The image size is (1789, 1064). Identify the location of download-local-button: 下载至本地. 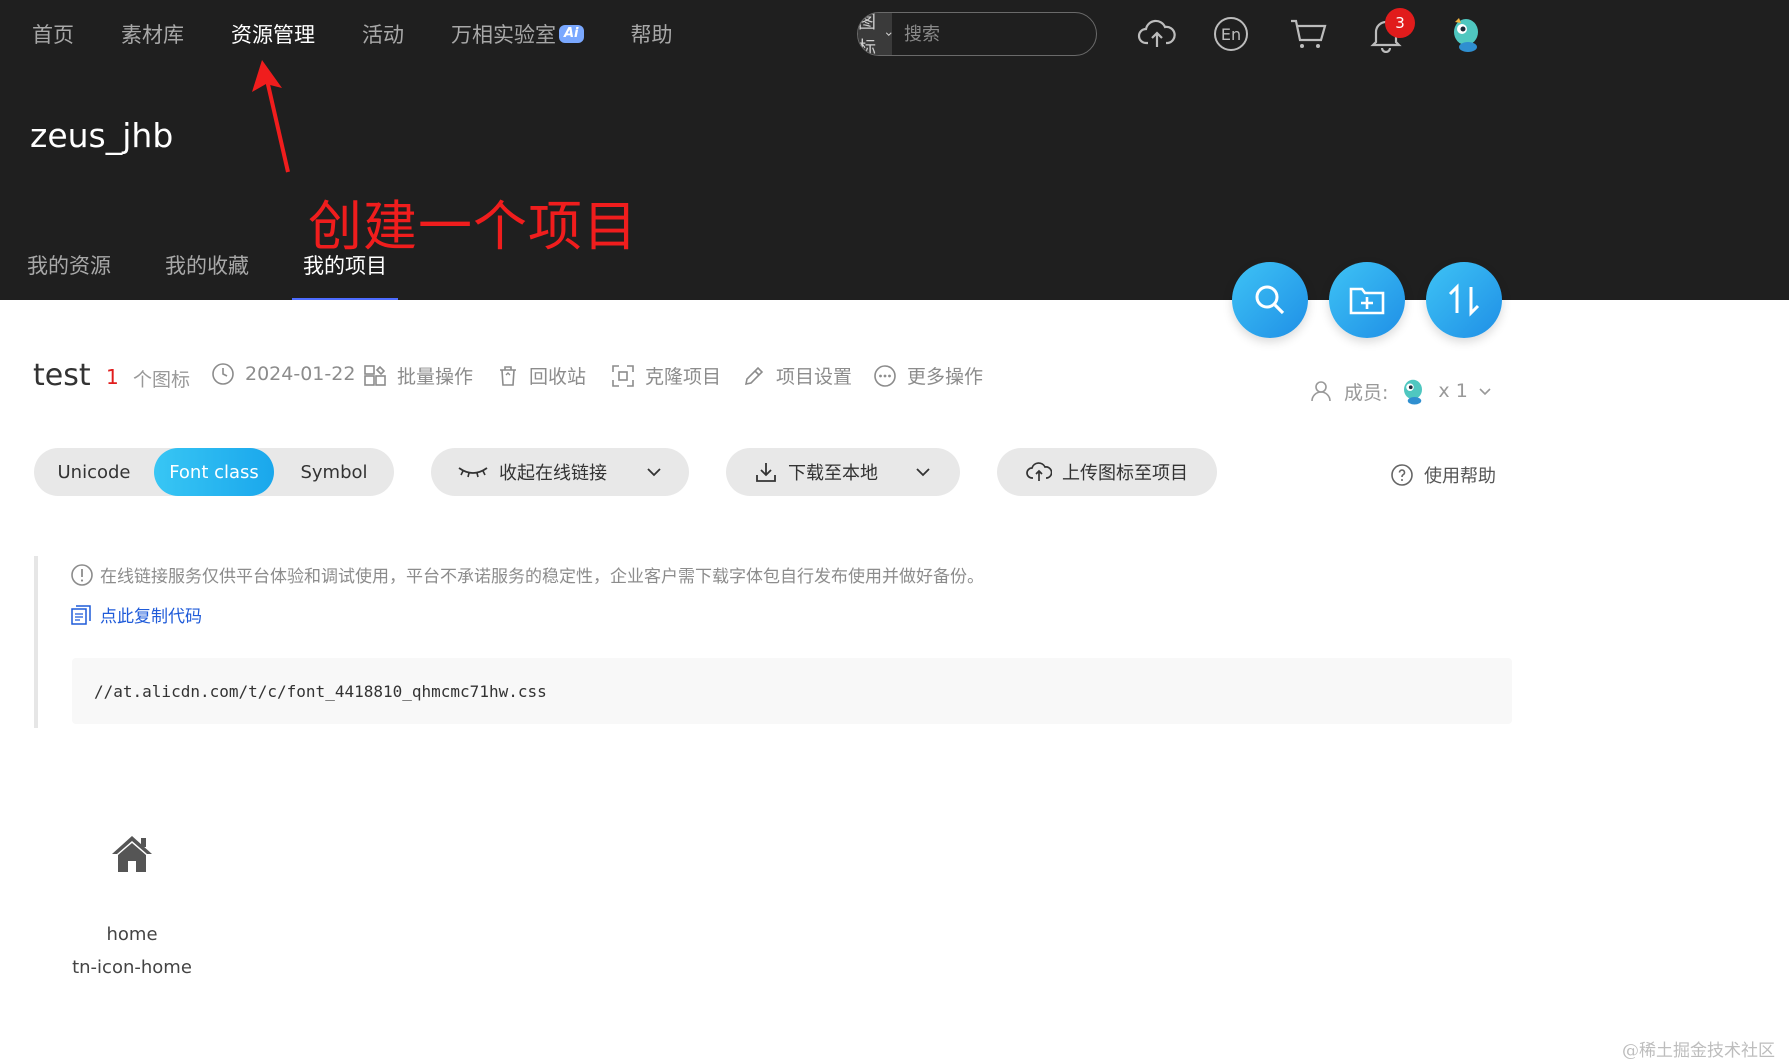
(843, 472).